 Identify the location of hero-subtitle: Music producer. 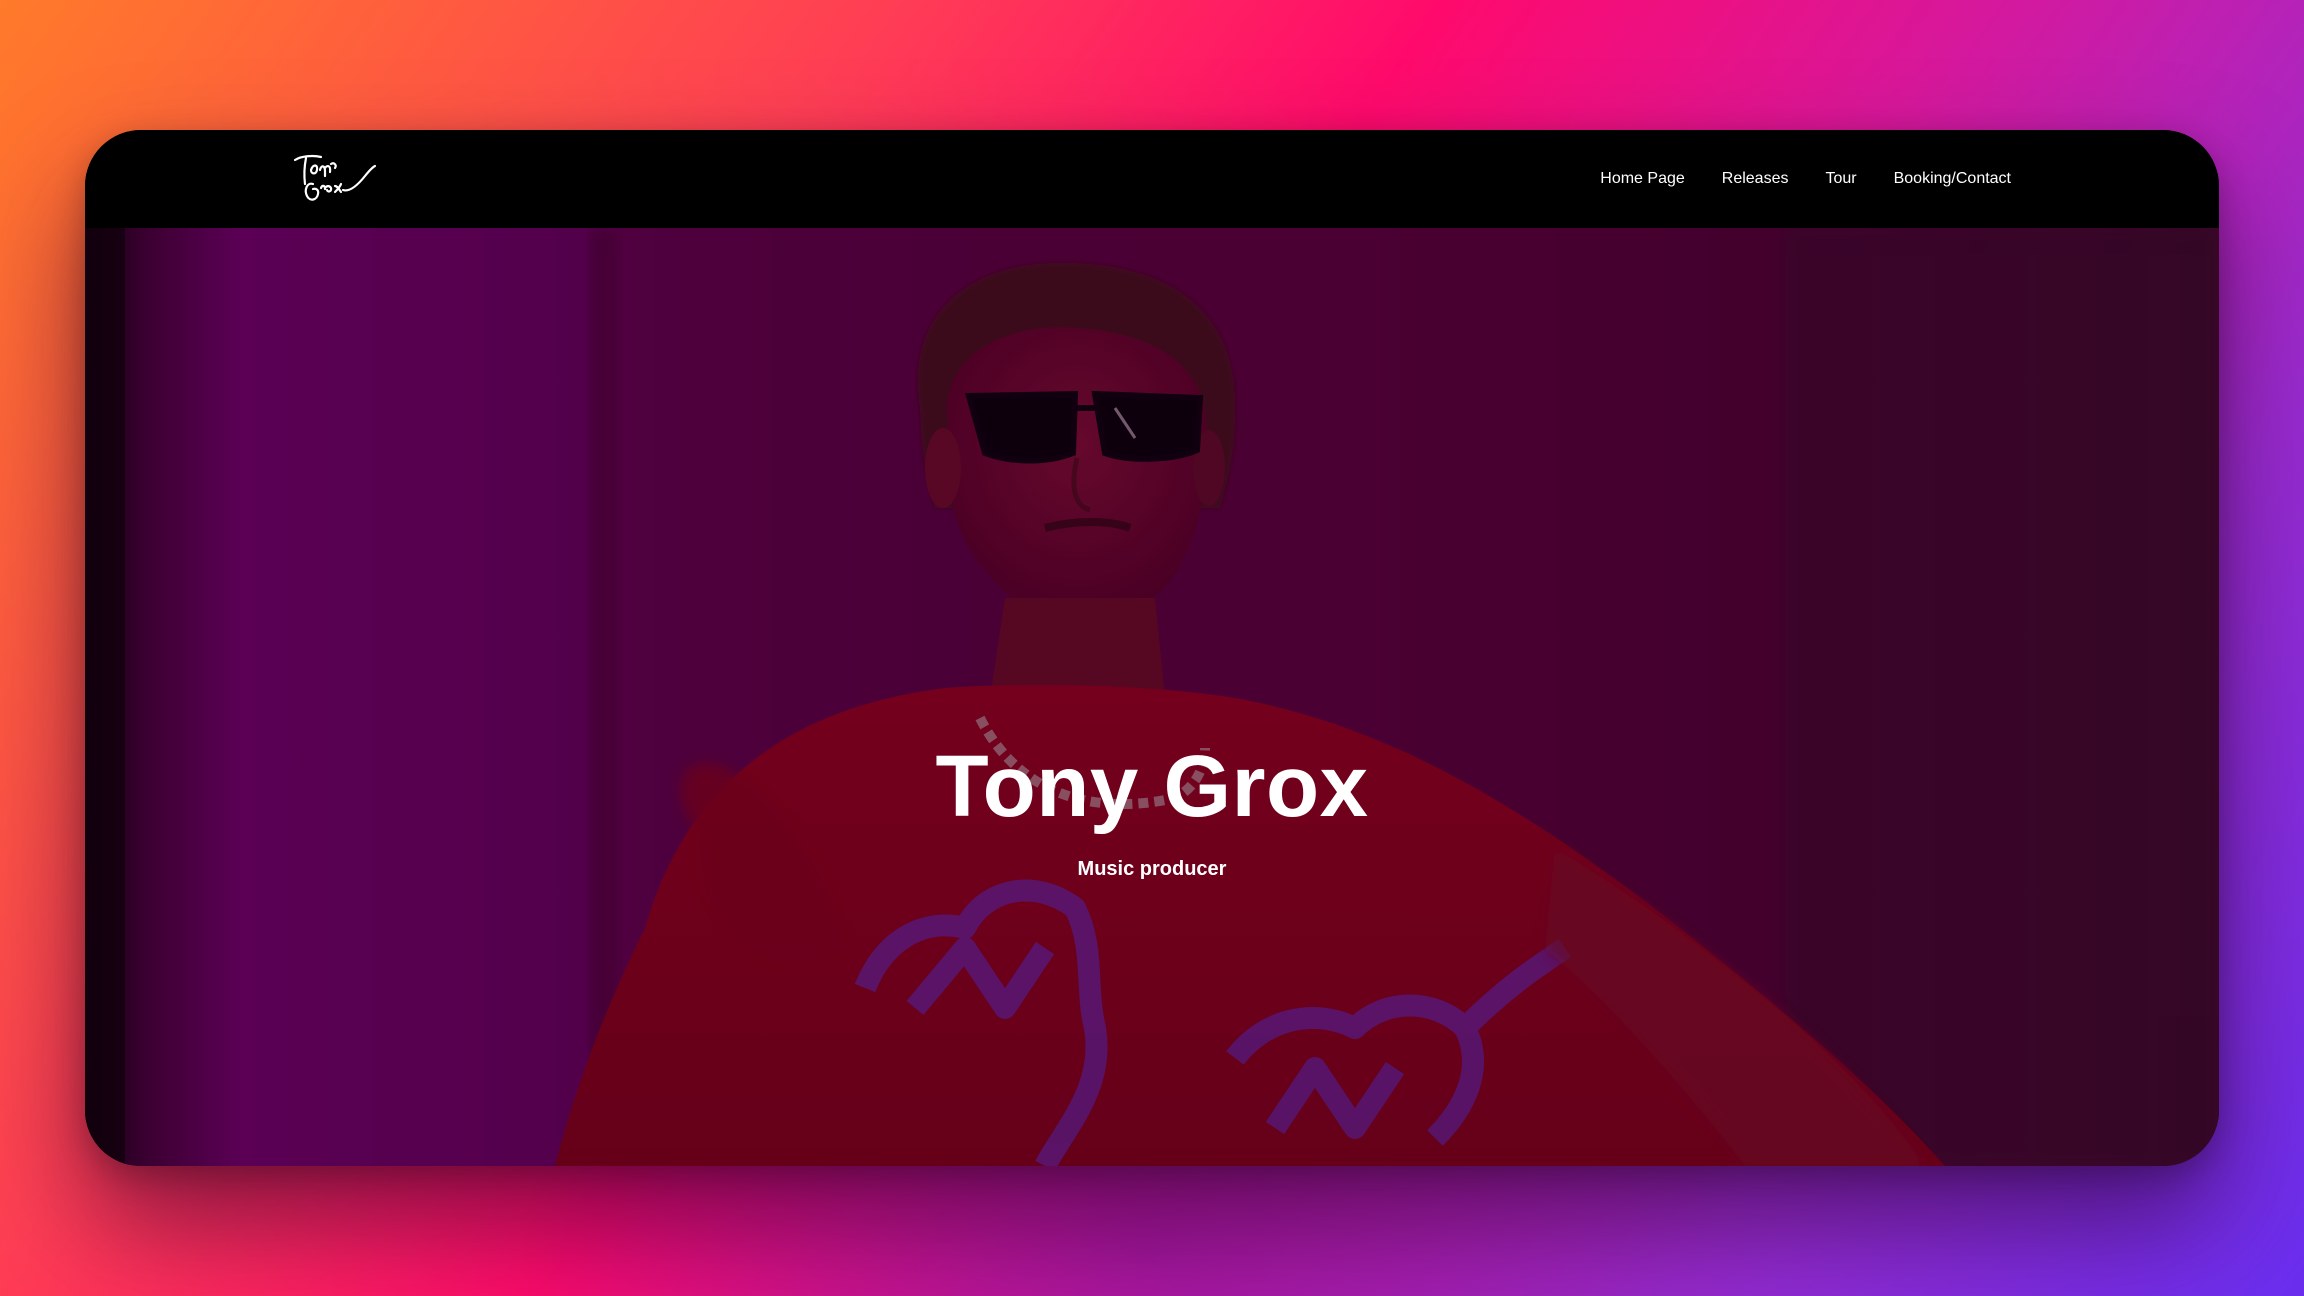
(1152, 869).